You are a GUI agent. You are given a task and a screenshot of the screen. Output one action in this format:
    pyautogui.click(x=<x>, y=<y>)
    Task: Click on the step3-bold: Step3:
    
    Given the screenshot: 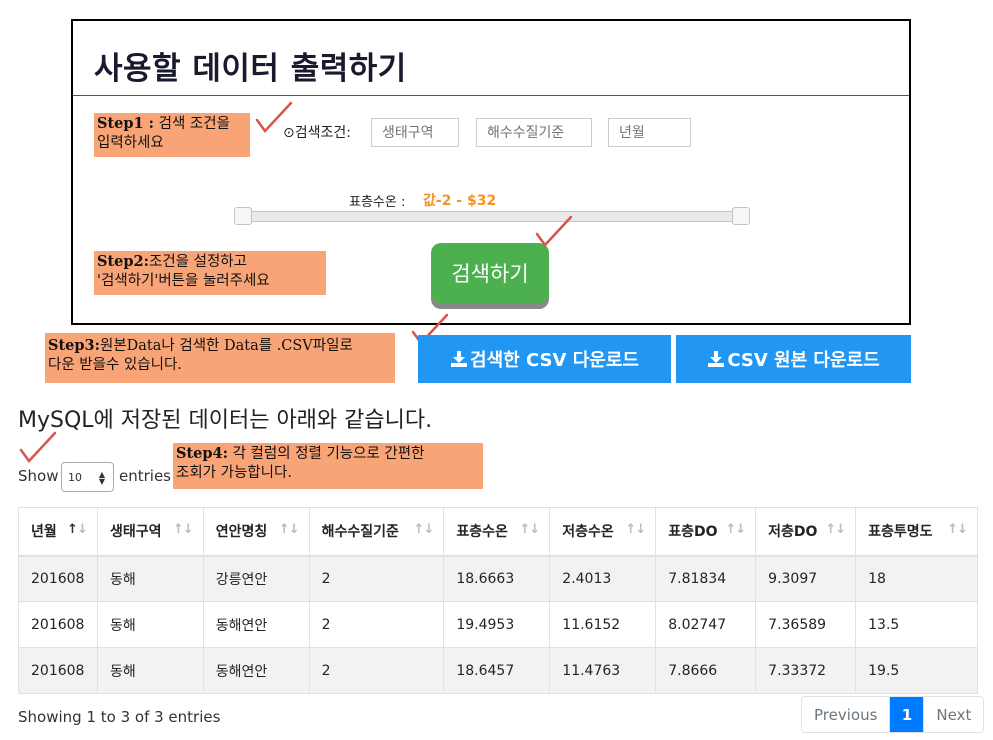 What is the action you would take?
    pyautogui.click(x=74, y=345)
    